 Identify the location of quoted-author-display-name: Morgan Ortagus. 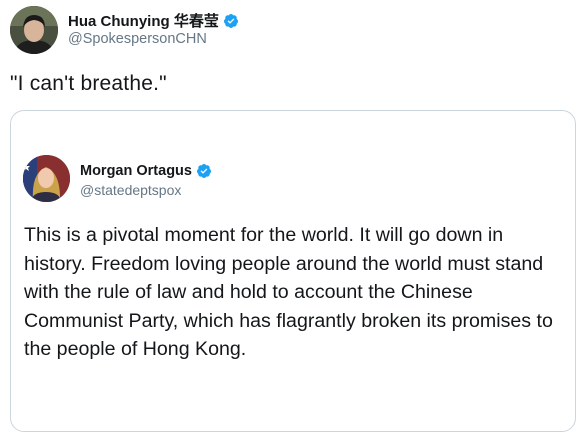
(136, 171).